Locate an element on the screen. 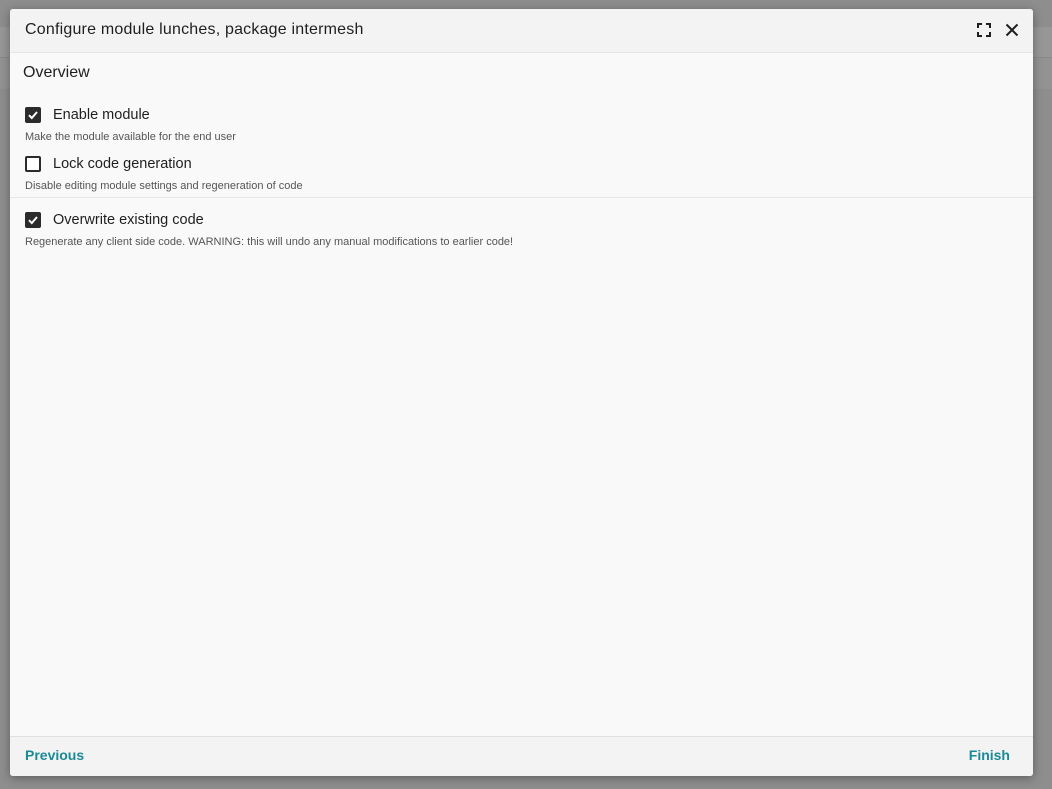 This screenshot has height=789, width=1052. option-label: Lock code generation is located at coordinates (122, 164).